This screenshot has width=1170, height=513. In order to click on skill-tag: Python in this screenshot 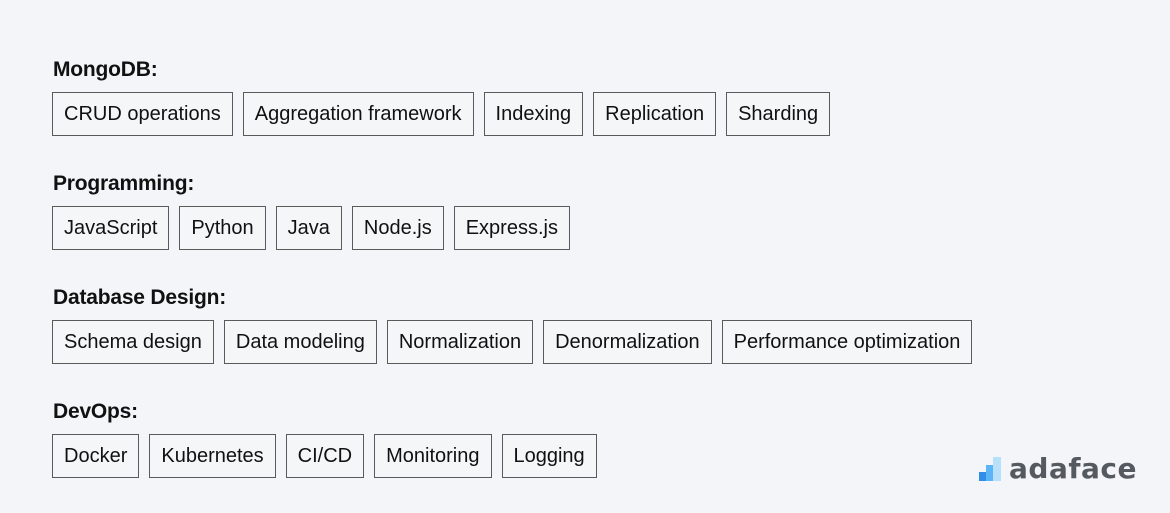, I will do `click(222, 228)`.